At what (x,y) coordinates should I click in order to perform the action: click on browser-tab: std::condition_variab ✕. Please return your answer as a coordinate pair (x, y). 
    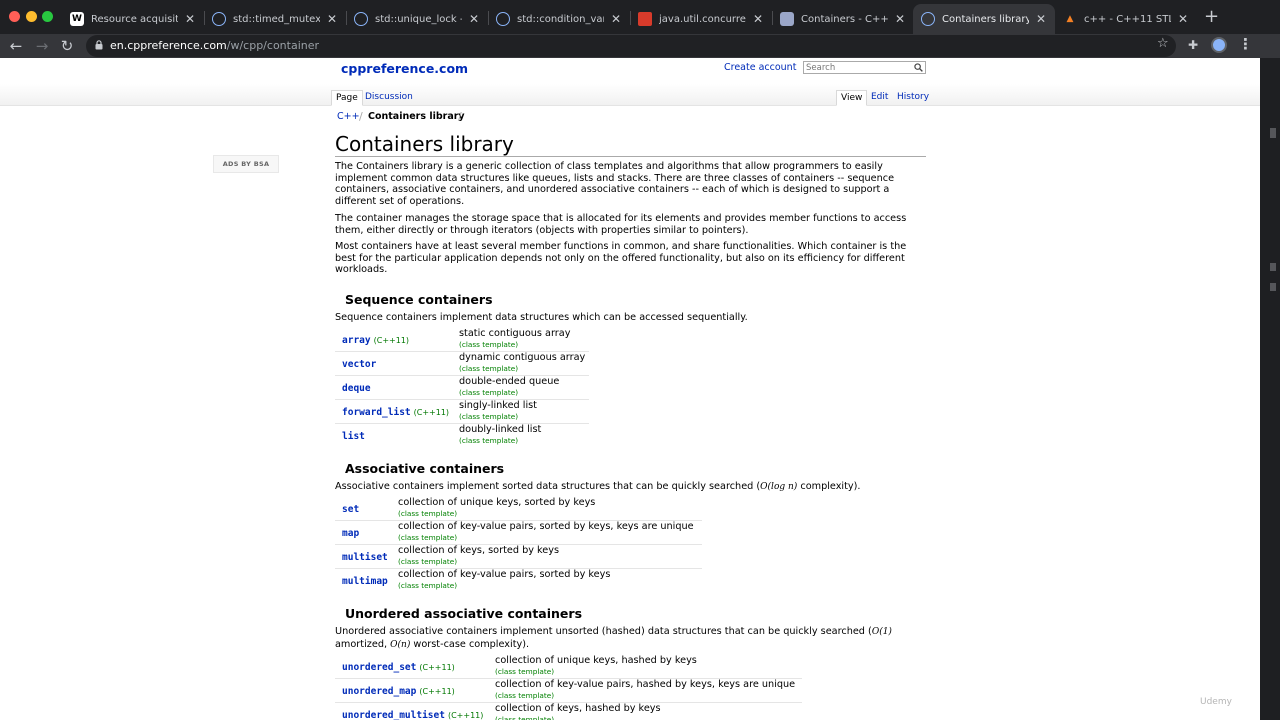
    Looking at the image, I should click on (559, 19).